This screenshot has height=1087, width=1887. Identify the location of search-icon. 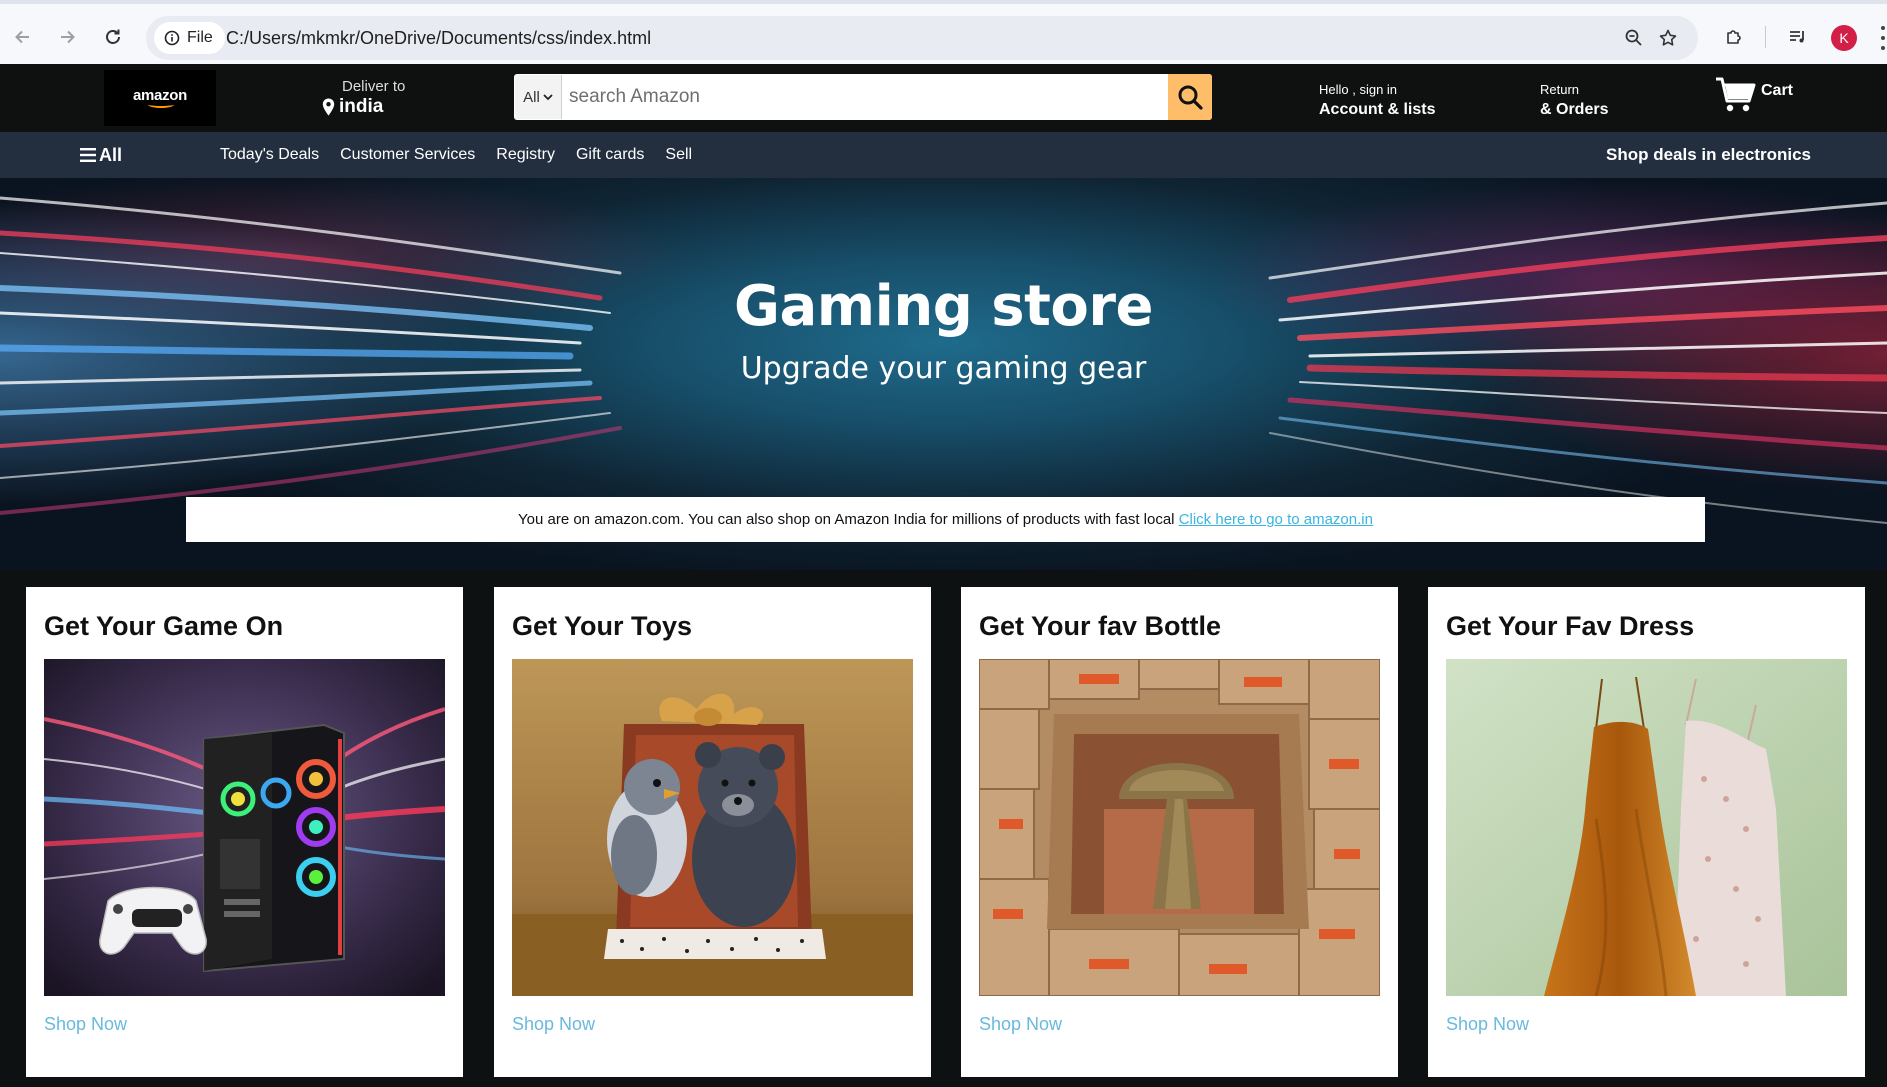
(1190, 97).